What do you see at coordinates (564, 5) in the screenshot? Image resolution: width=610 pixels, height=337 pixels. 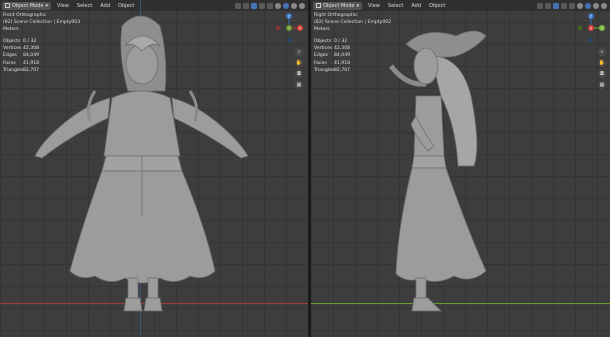 I see `gizmo-toggle-icon` at bounding box center [564, 5].